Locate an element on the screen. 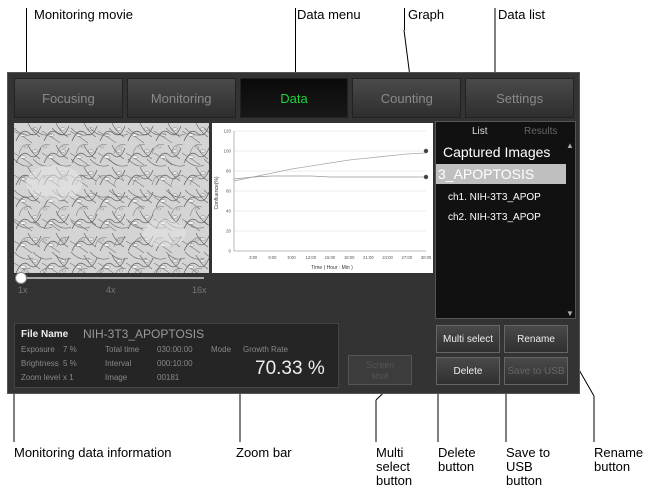 This screenshot has height=493, width=654. zoom-bar: 1x 4x 16x is located at coordinates (114, 284).